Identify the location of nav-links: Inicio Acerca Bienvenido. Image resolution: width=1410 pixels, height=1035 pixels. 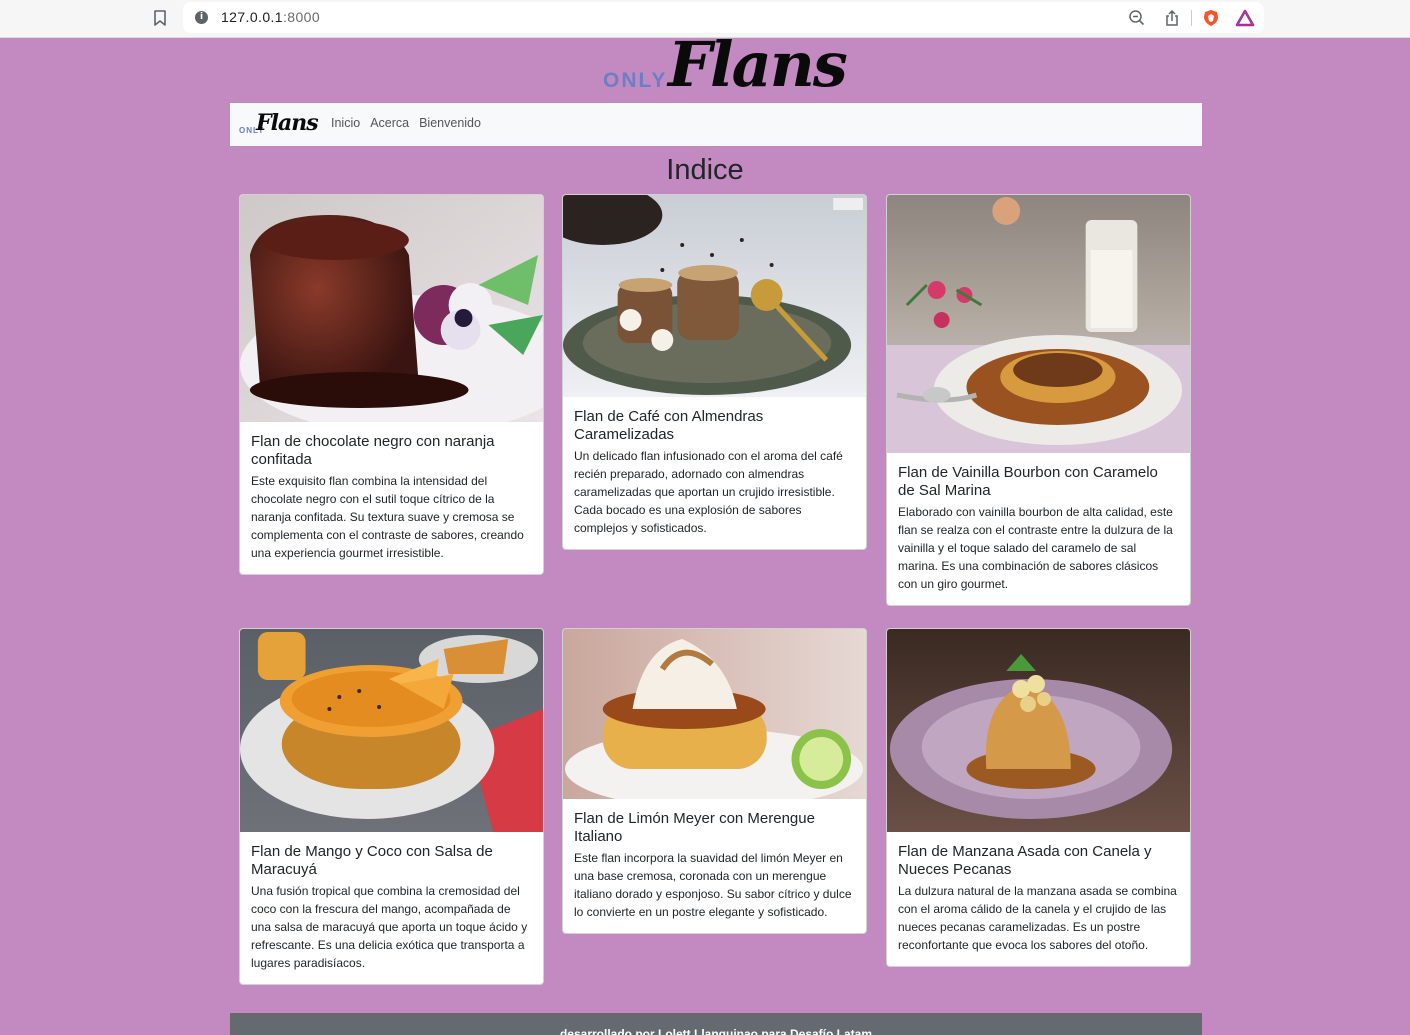
(406, 123).